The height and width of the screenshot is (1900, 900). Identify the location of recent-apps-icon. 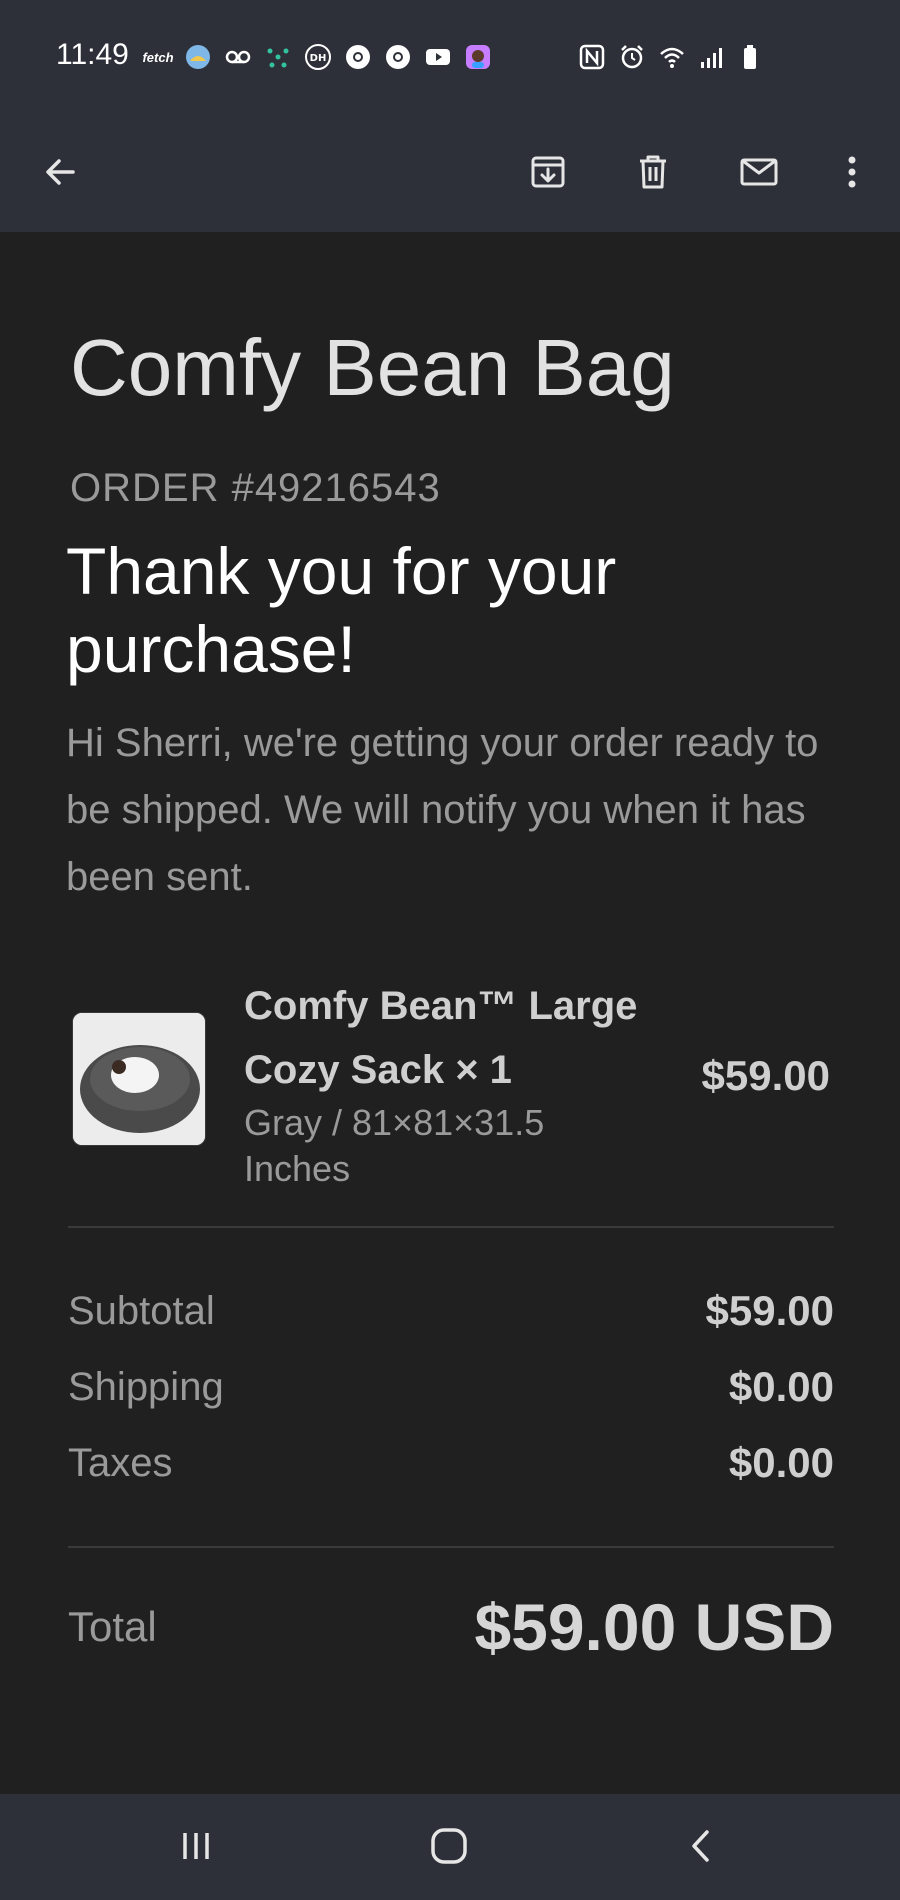
(196, 1846).